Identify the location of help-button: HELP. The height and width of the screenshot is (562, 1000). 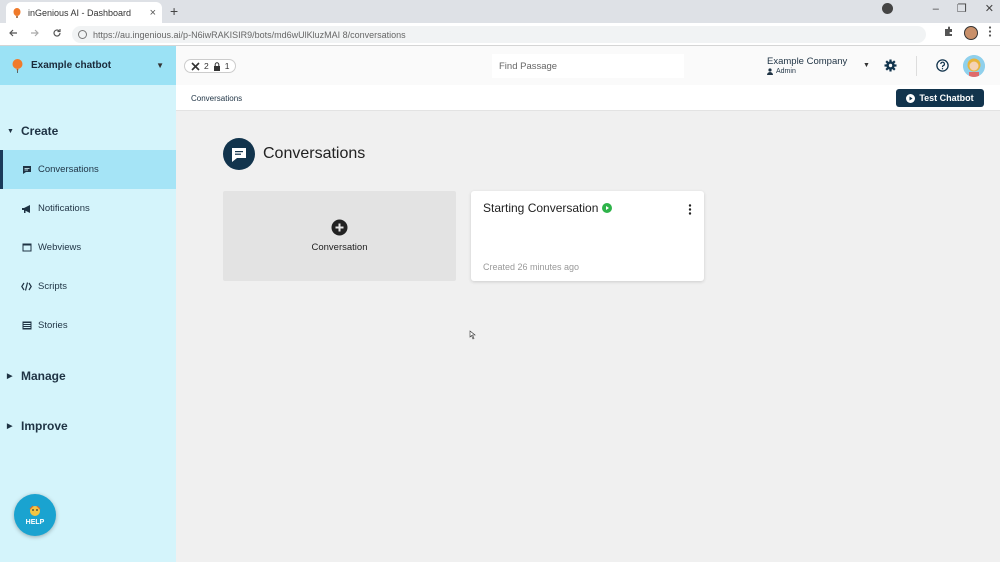
(35, 515).